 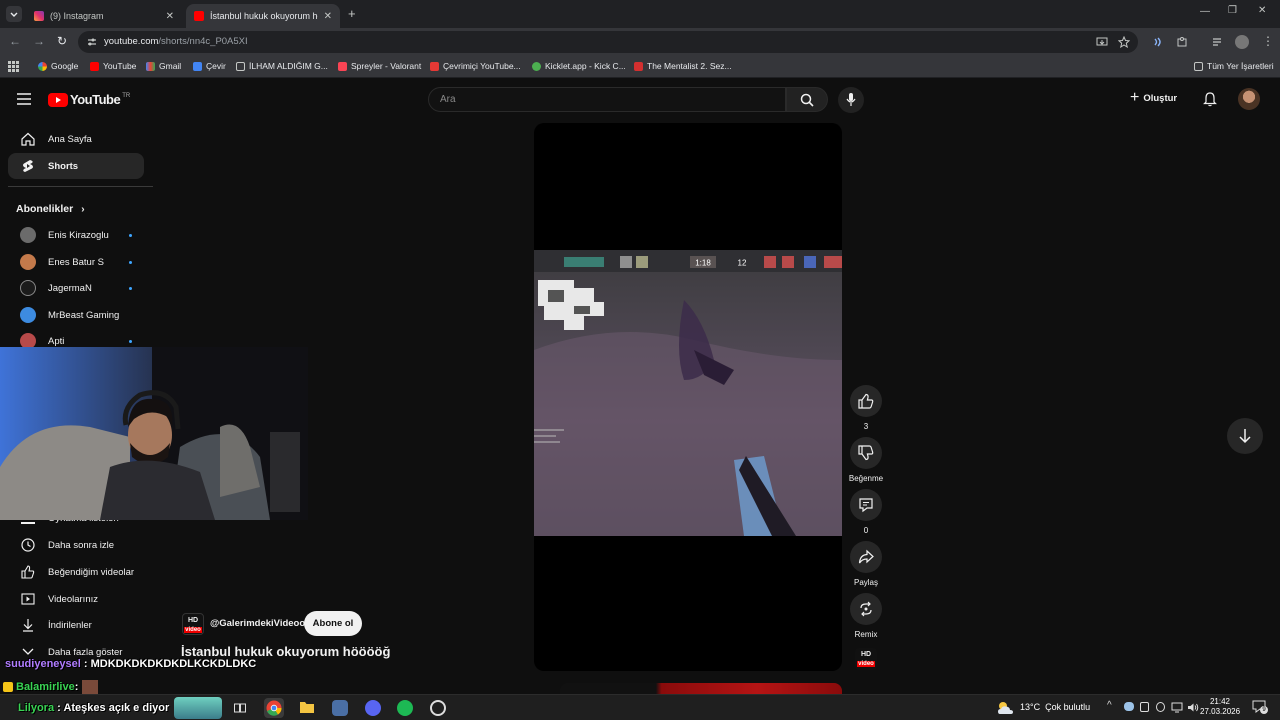 What do you see at coordinates (1234, 66) in the screenshot?
I see `all-bookmarks: Tüm Yer İşaretleri` at bounding box center [1234, 66].